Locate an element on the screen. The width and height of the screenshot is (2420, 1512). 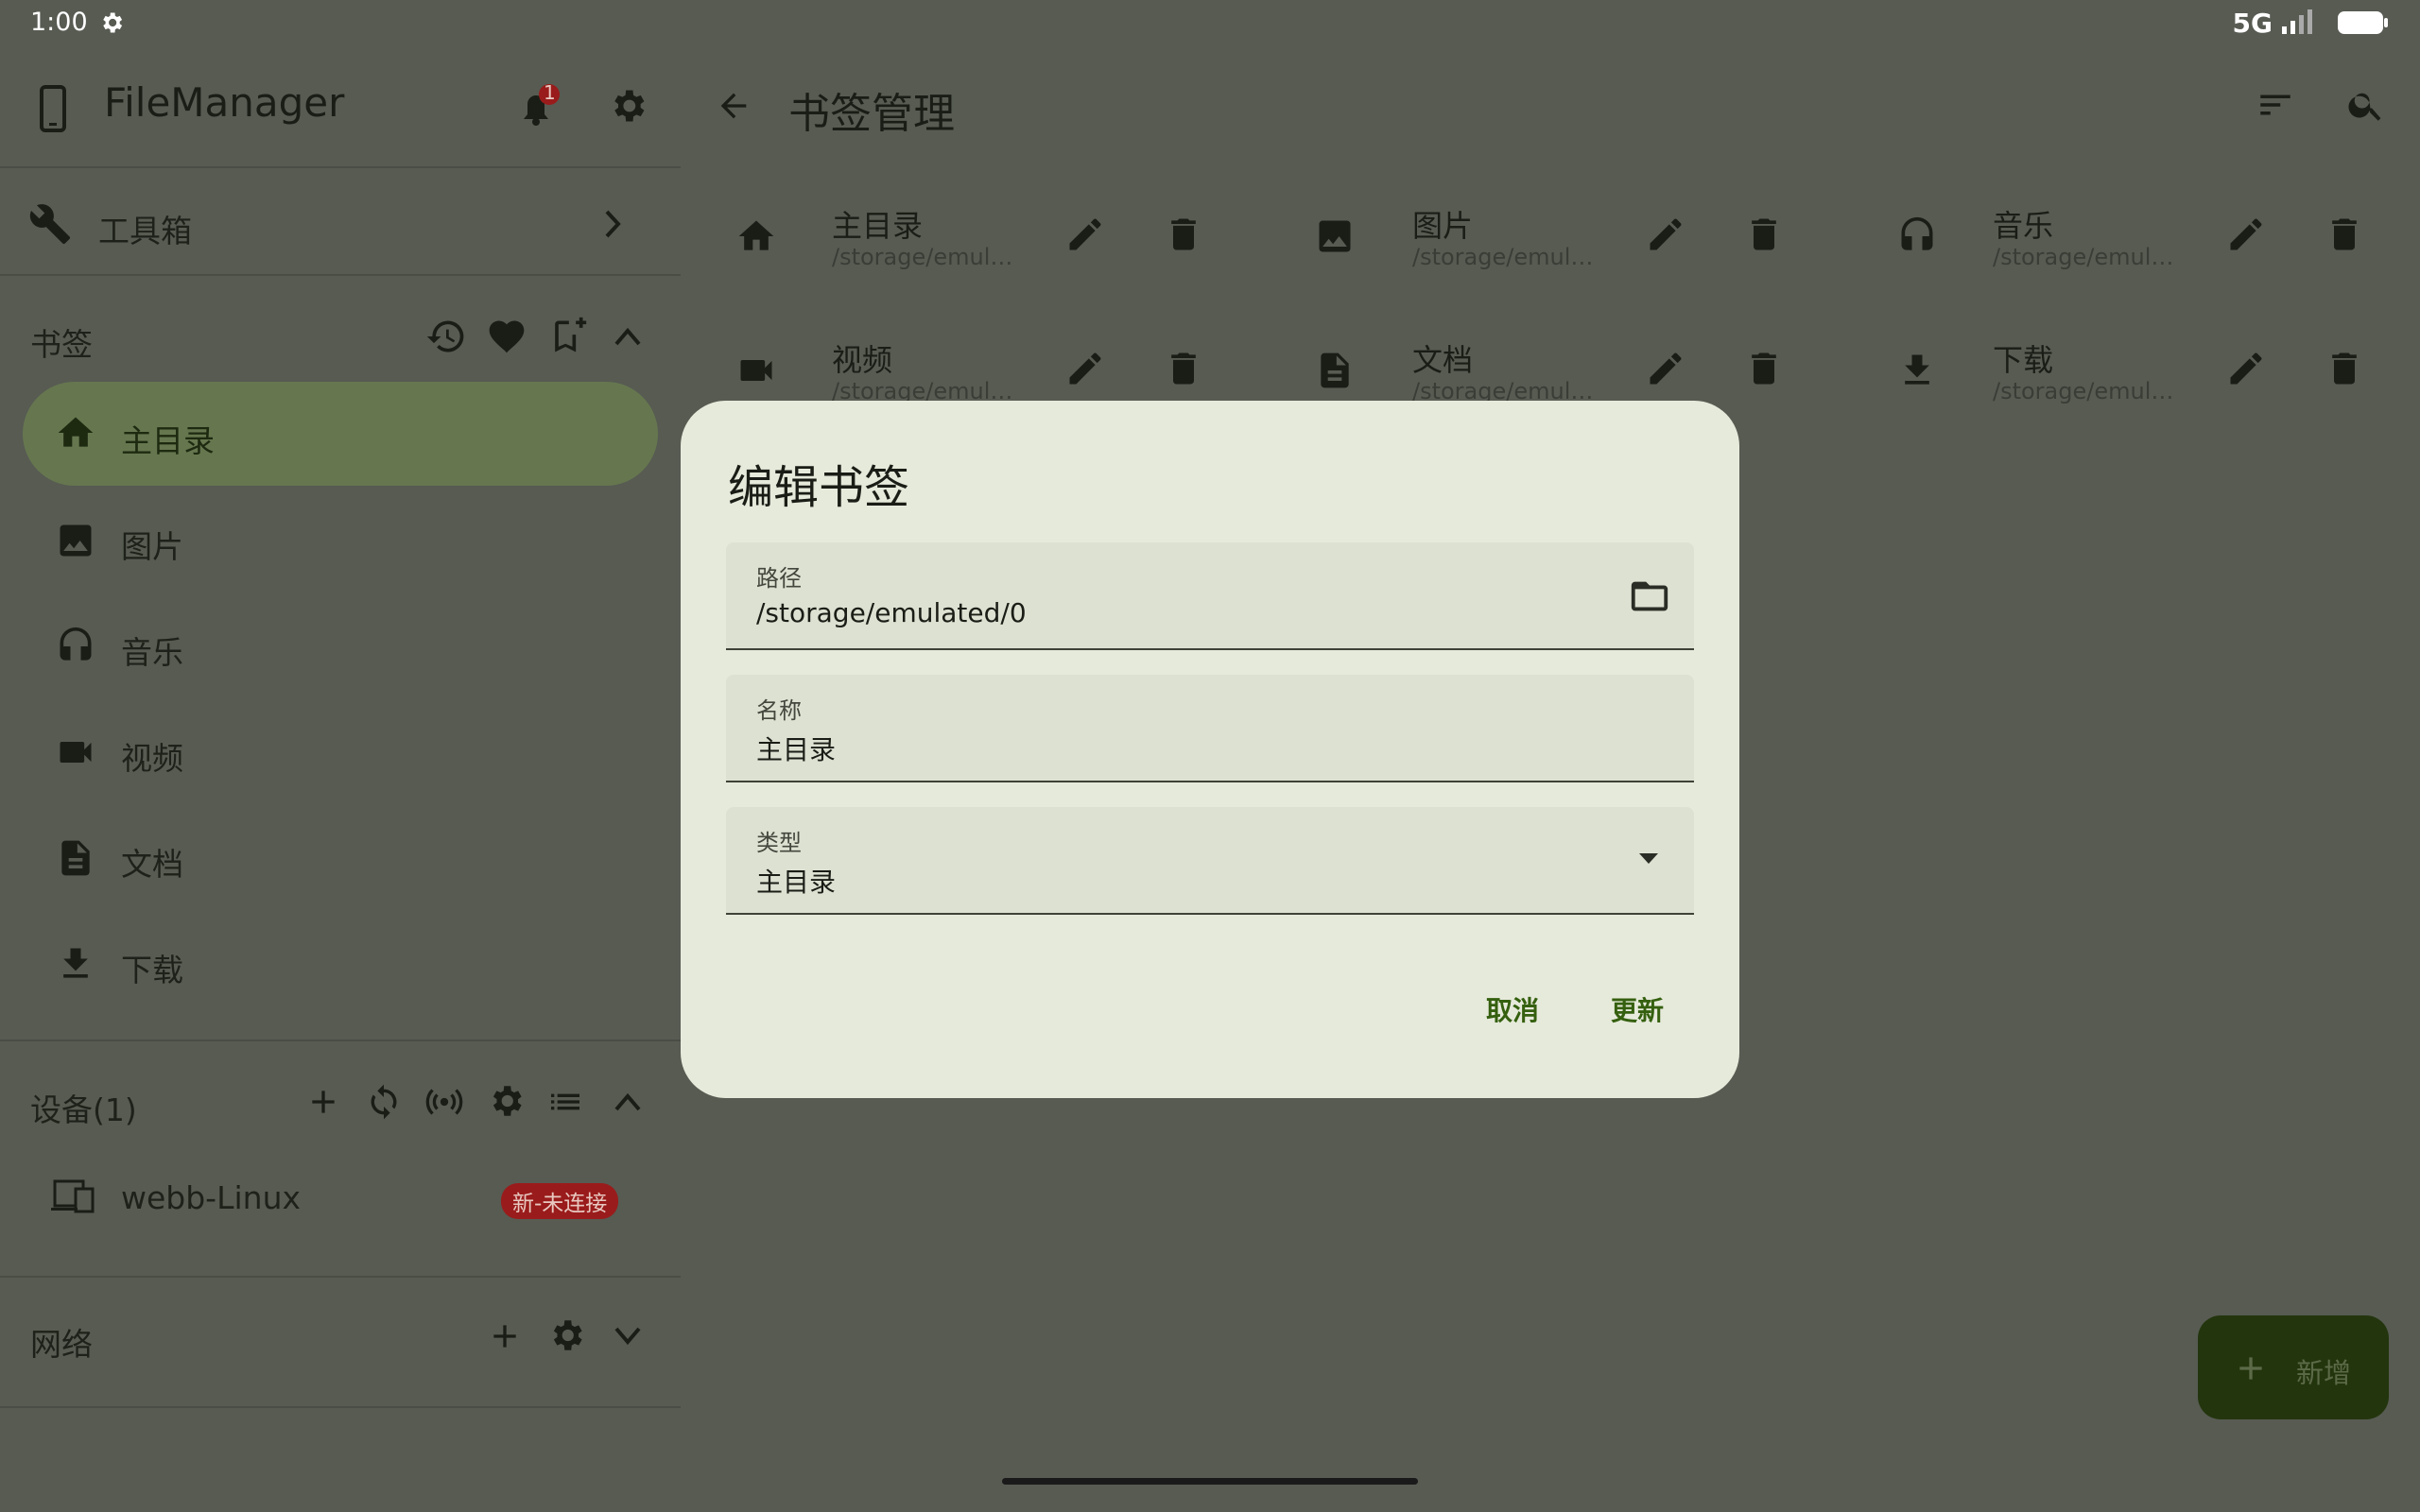
broadcast-icon is located at coordinates (444, 1102).